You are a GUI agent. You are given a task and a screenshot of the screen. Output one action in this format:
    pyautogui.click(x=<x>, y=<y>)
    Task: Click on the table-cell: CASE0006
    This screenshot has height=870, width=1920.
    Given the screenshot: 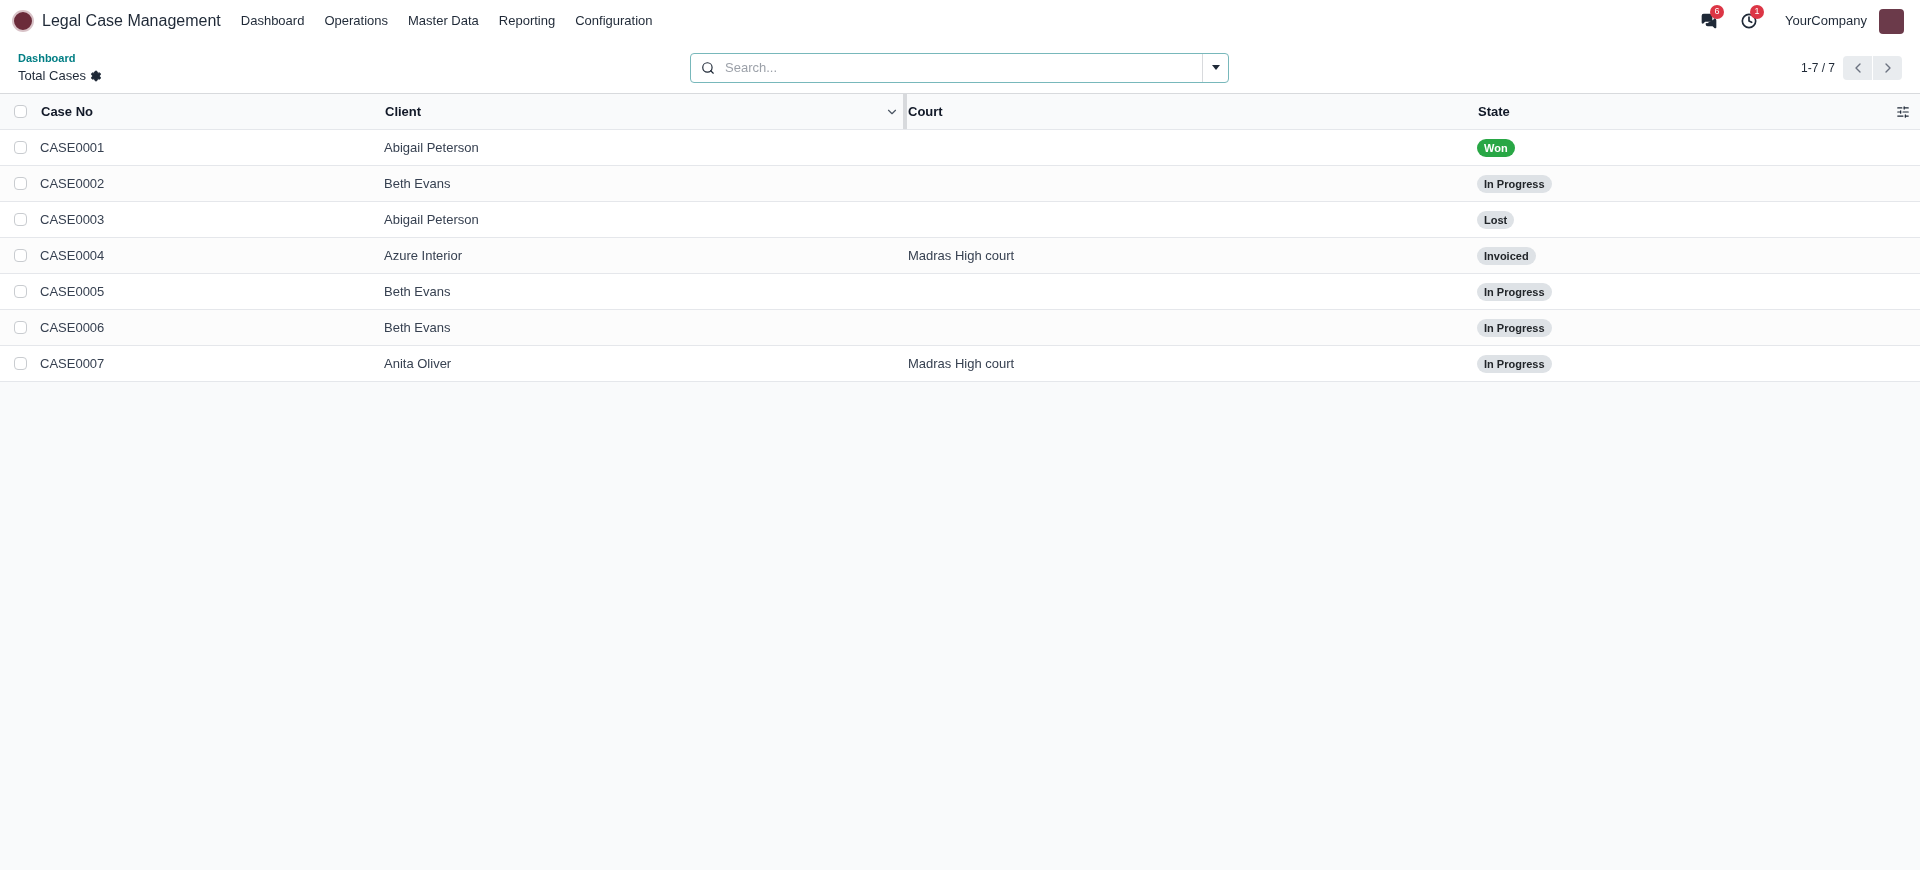 What is the action you would take?
    pyautogui.click(x=72, y=327)
    